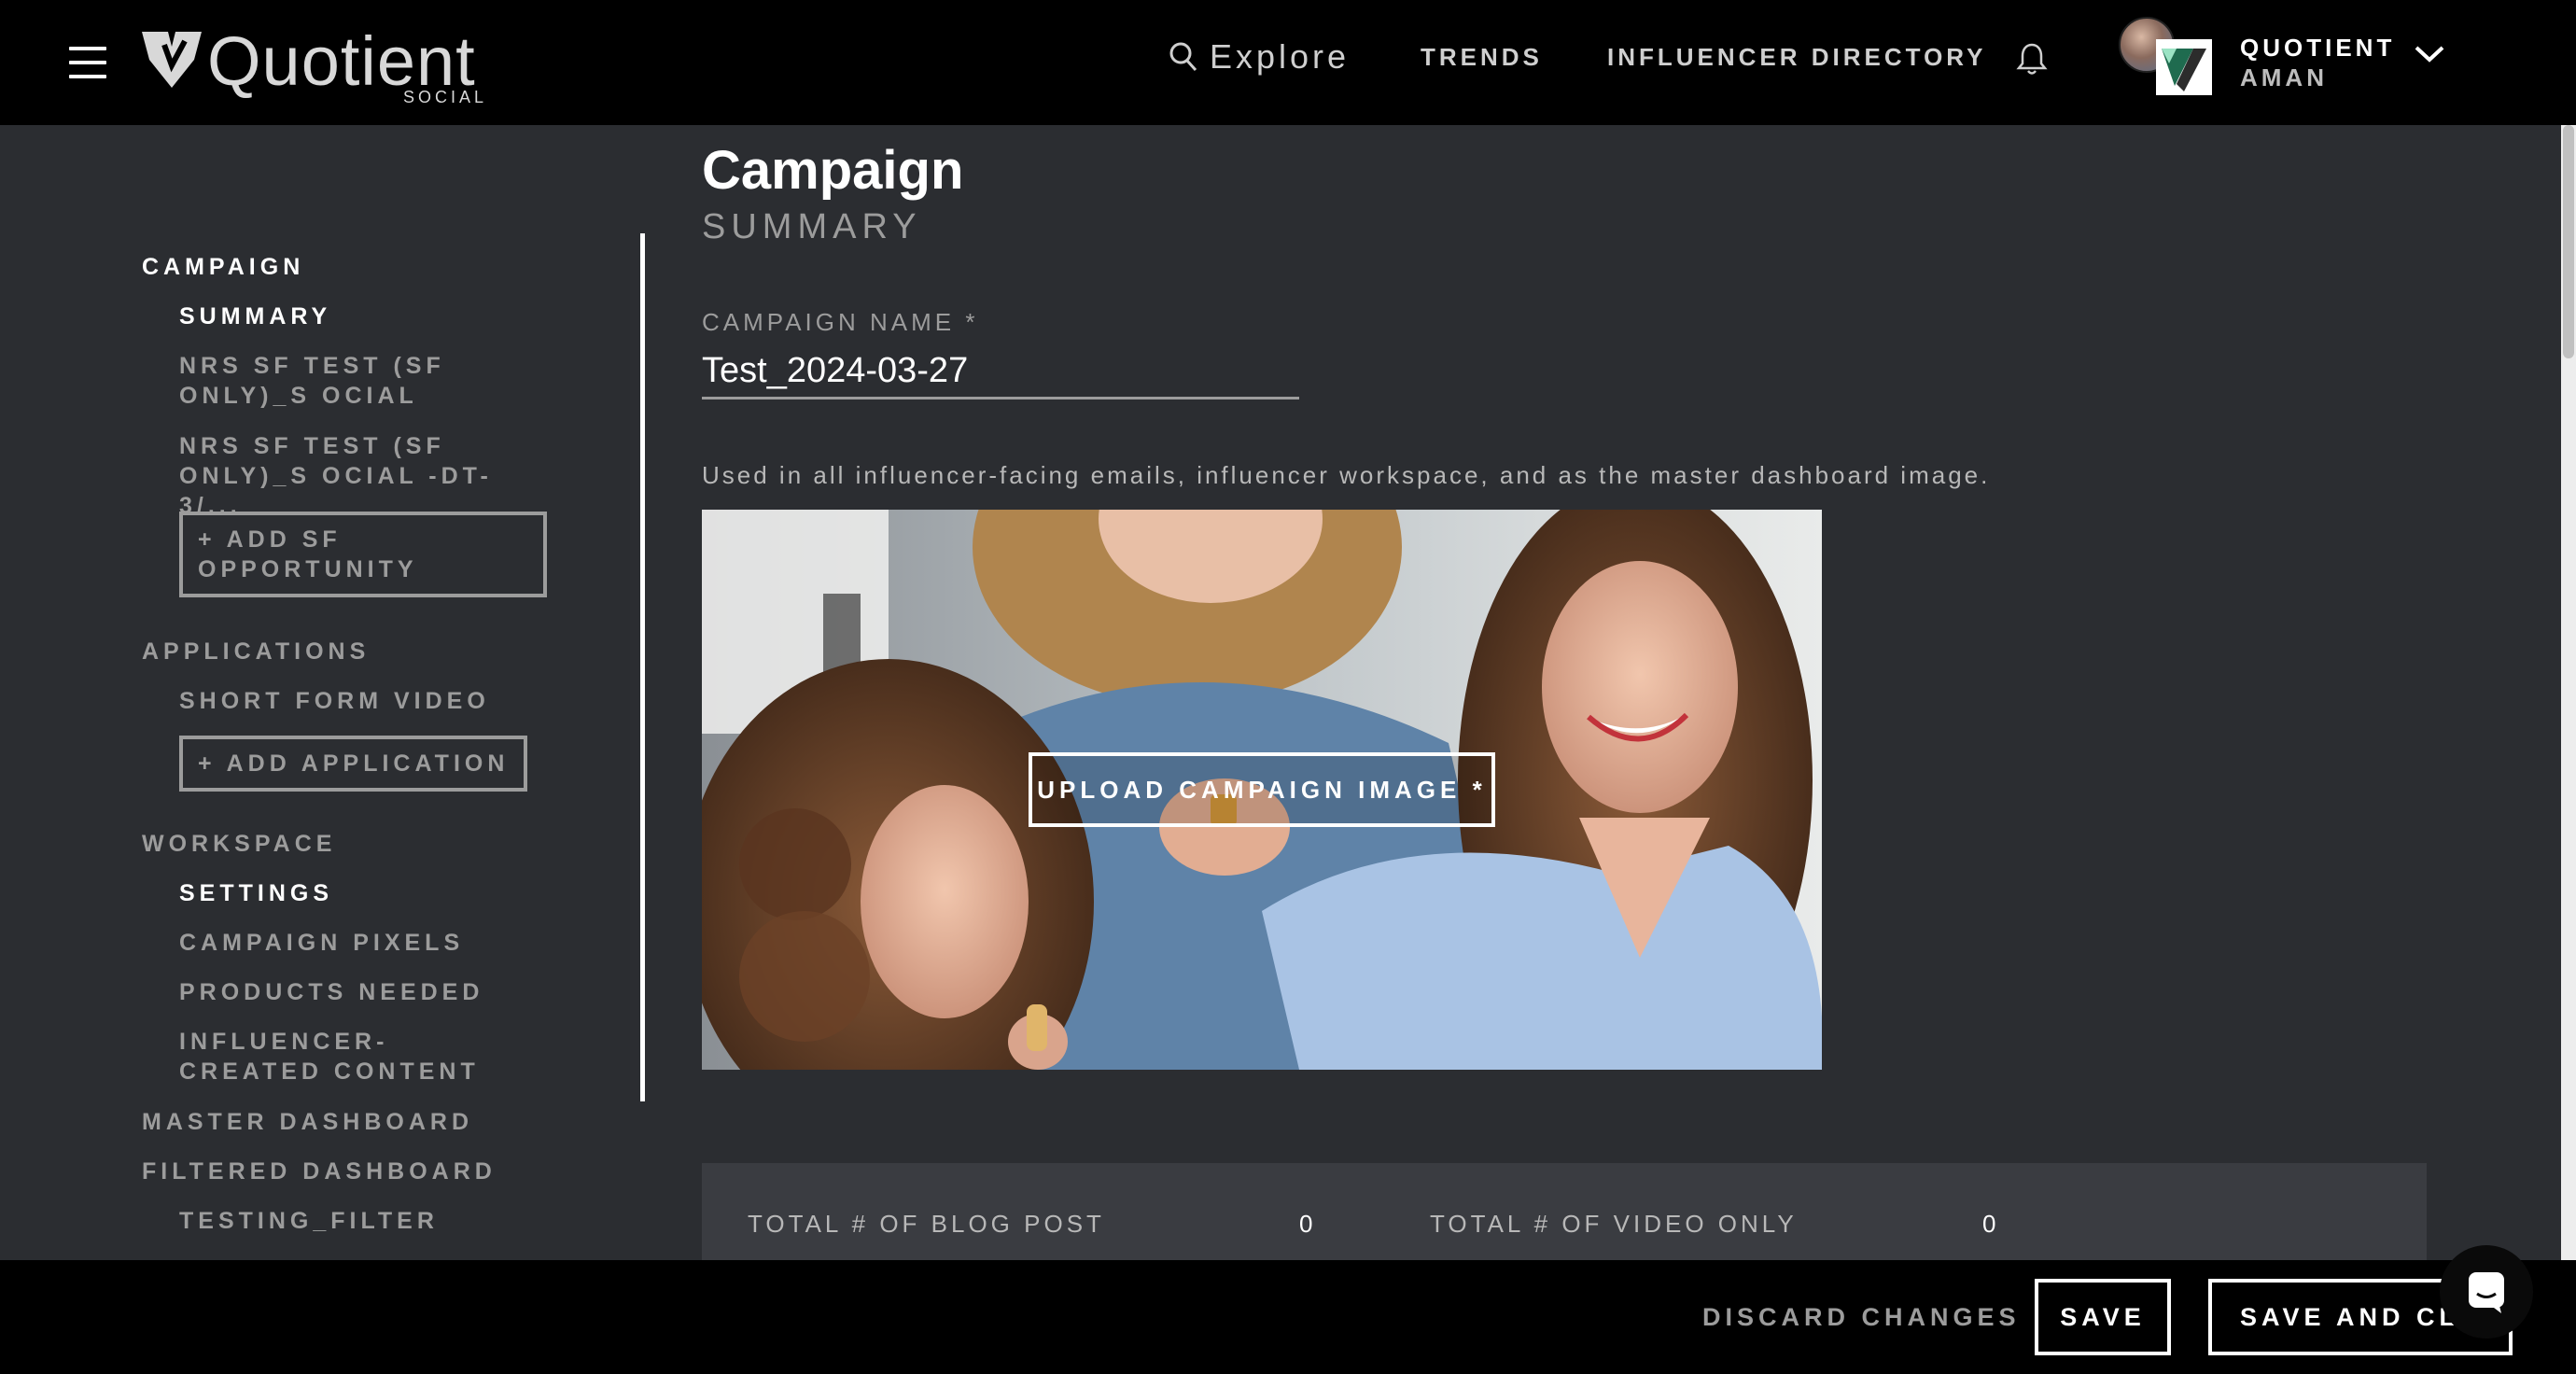 The width and height of the screenshot is (2576, 1374). I want to click on sidebar-item-influencer-created-content: INFLUENCER-CREATED CONTENT, so click(347, 1057).